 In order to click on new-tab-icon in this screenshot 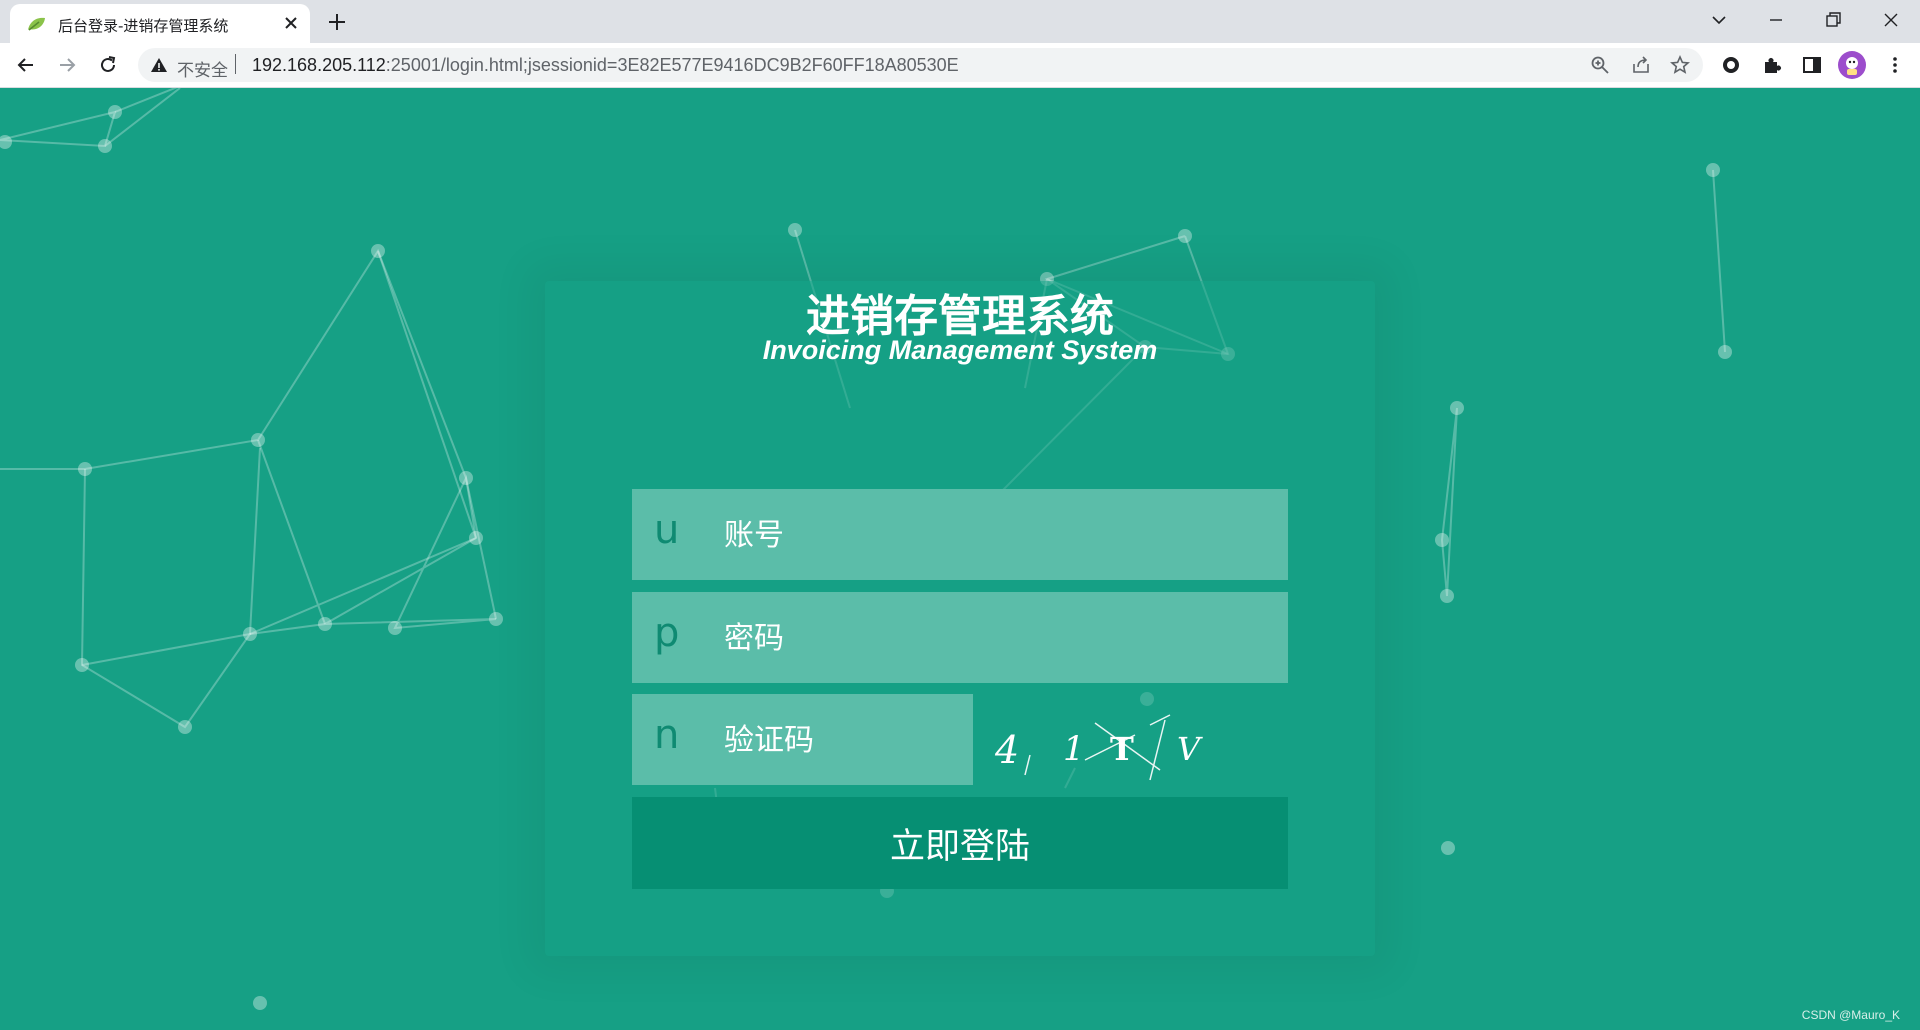, I will do `click(337, 22)`.